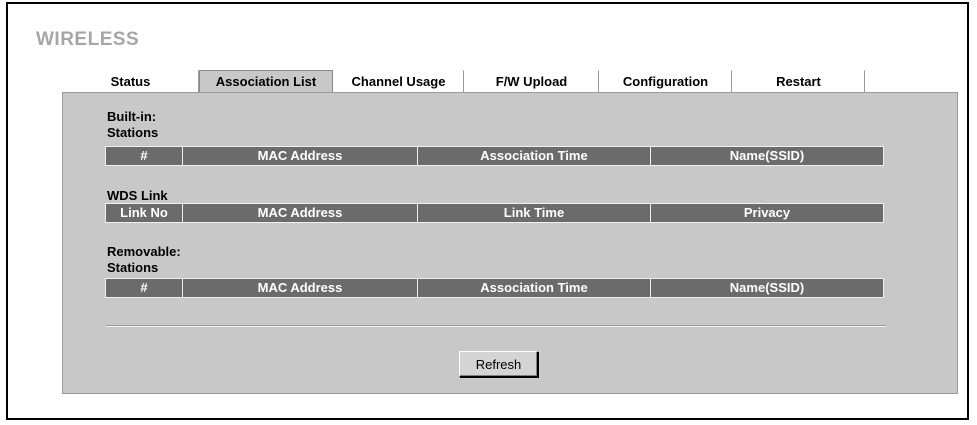  Describe the element at coordinates (665, 81) in the screenshot. I see `tab-configuration: Configuration` at that location.